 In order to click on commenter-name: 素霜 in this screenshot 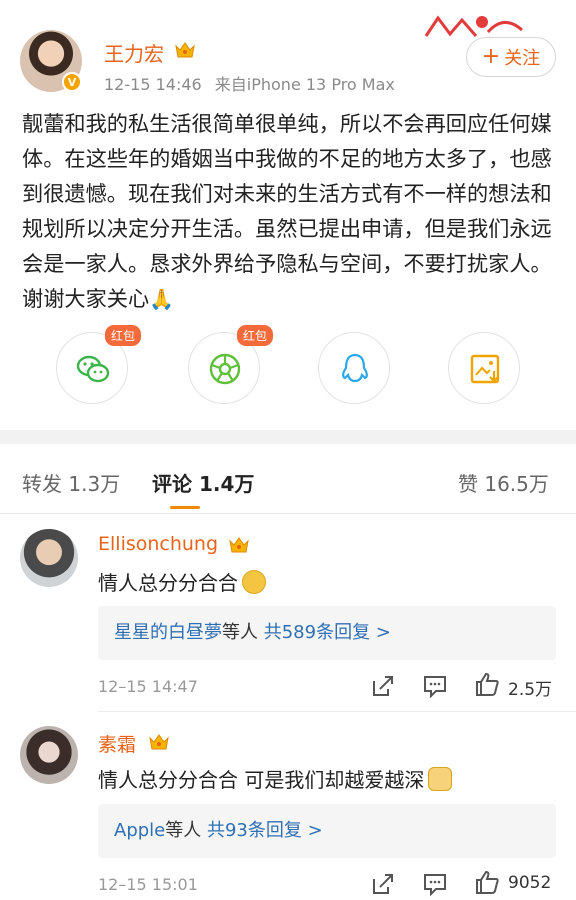, I will do `click(117, 743)`.